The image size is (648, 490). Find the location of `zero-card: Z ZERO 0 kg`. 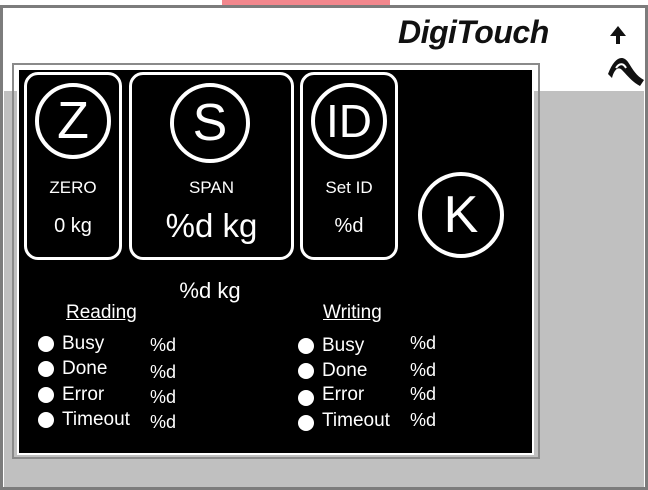

zero-card: Z ZERO 0 kg is located at coordinates (73, 166).